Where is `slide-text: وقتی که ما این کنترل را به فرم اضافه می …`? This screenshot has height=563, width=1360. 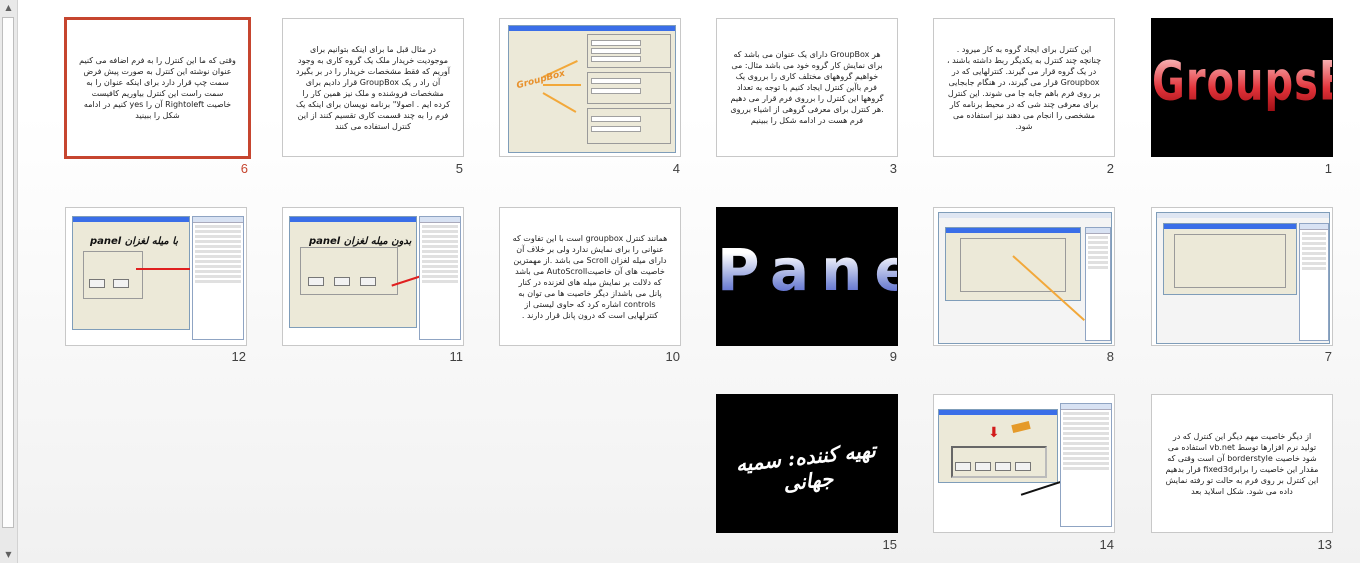 slide-text: وقتی که ما این کنترل را به فرم اضافه می … is located at coordinates (157, 88).